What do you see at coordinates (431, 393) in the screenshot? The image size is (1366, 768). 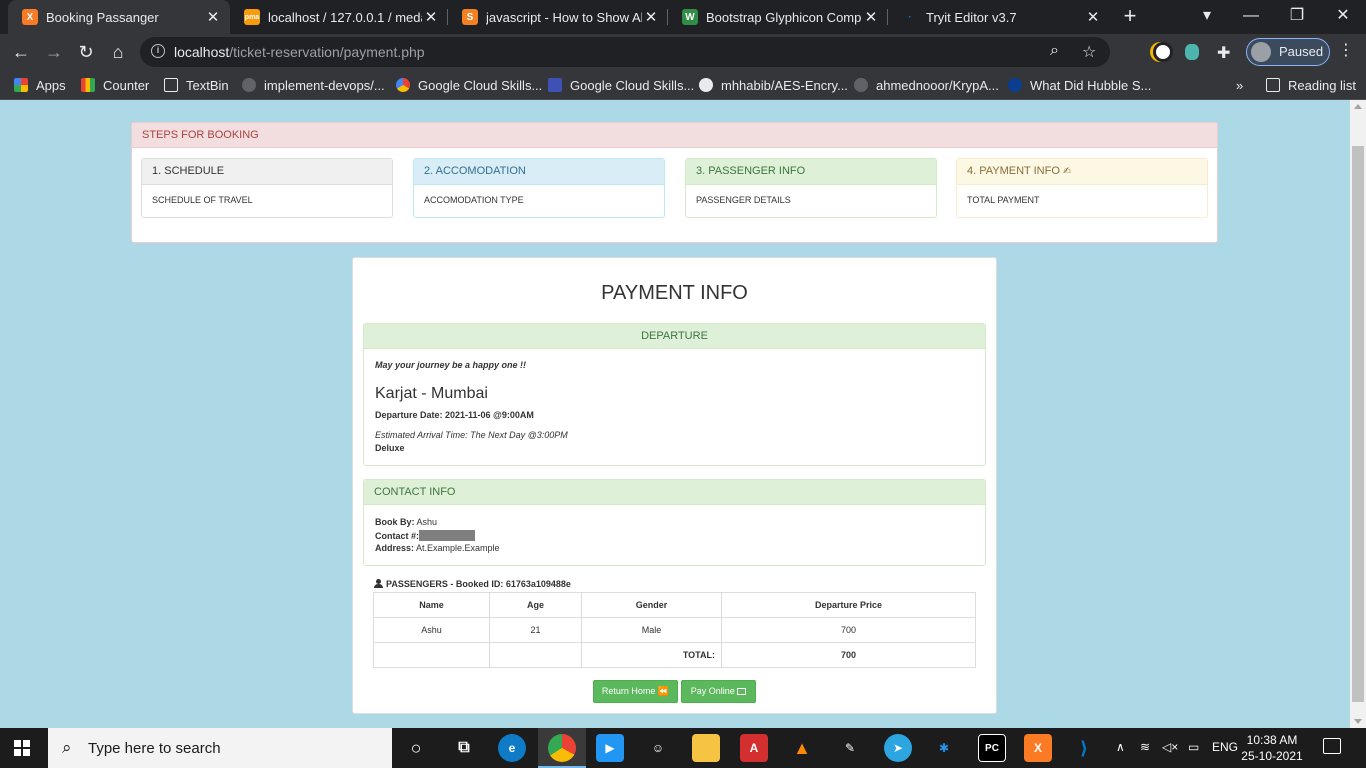 I see `route-title: Karjat - Mumbai` at bounding box center [431, 393].